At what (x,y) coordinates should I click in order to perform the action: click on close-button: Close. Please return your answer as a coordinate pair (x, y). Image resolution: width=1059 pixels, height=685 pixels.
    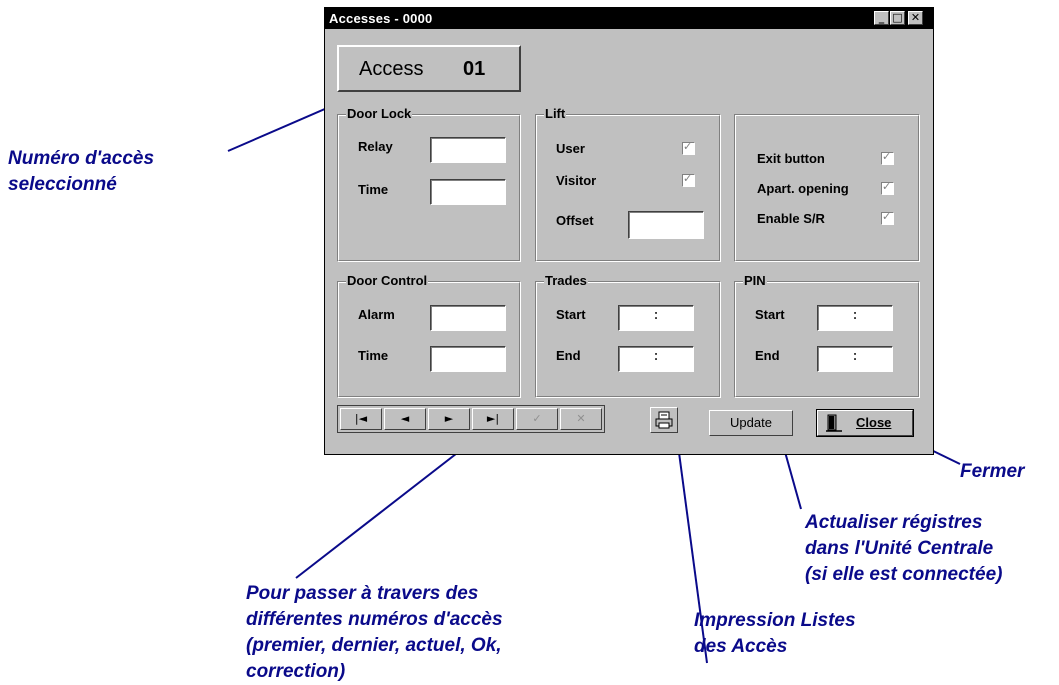
    Looking at the image, I should click on (865, 423).